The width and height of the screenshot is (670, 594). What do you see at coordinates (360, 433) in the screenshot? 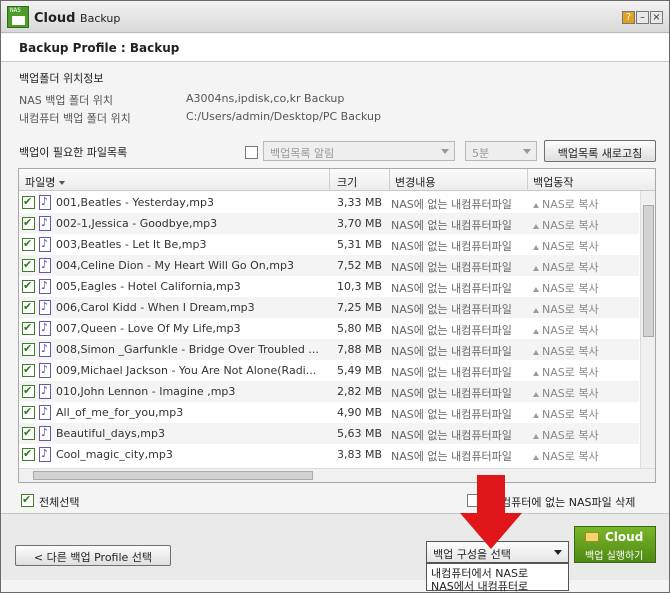
I see `file-size: 5,63 MB` at bounding box center [360, 433].